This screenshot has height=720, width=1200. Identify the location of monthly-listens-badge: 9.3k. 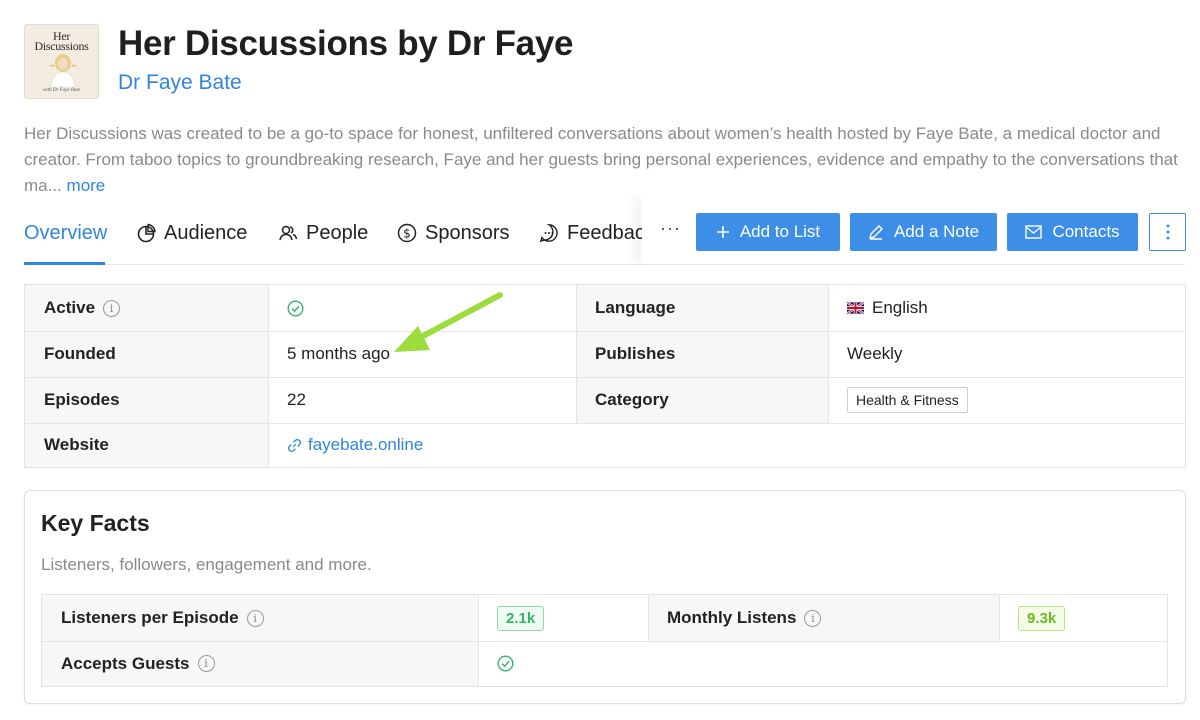
(1042, 618).